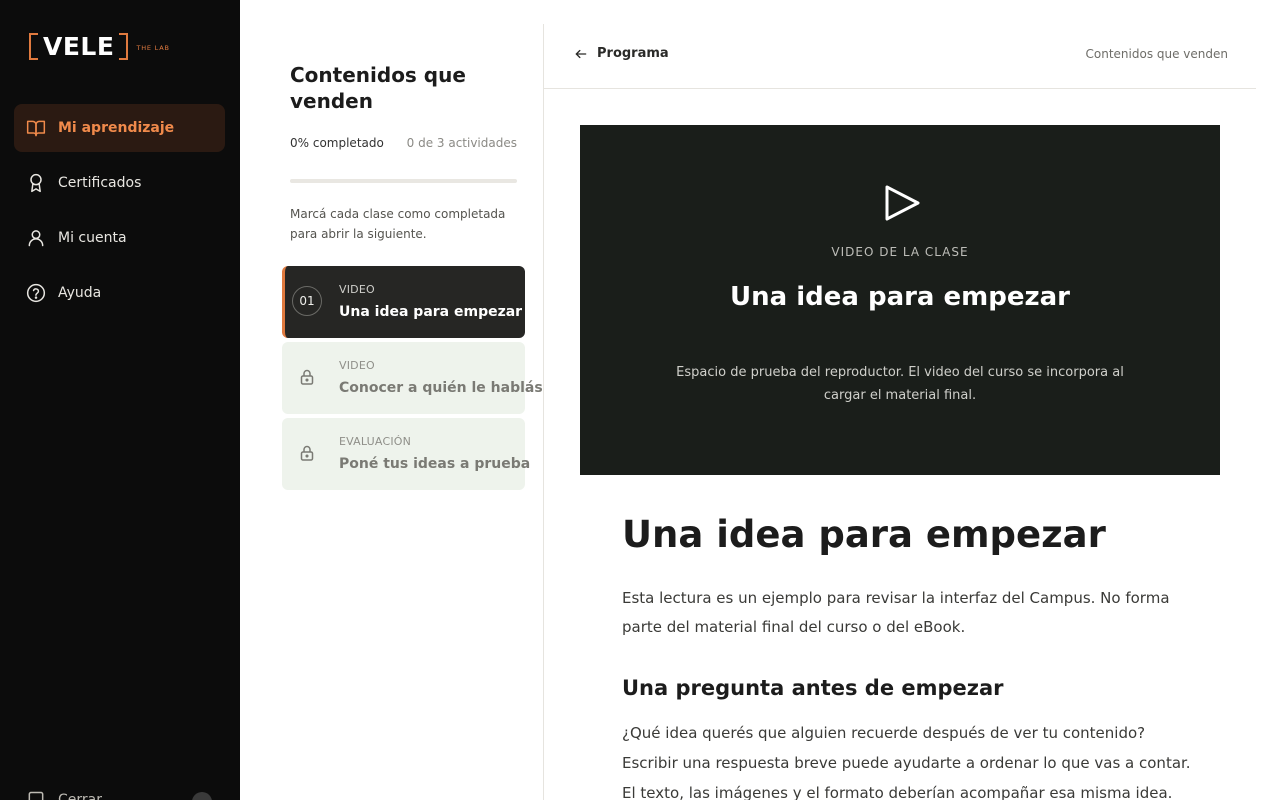 The width and height of the screenshot is (1280, 800). I want to click on book-icon, so click(36, 128).